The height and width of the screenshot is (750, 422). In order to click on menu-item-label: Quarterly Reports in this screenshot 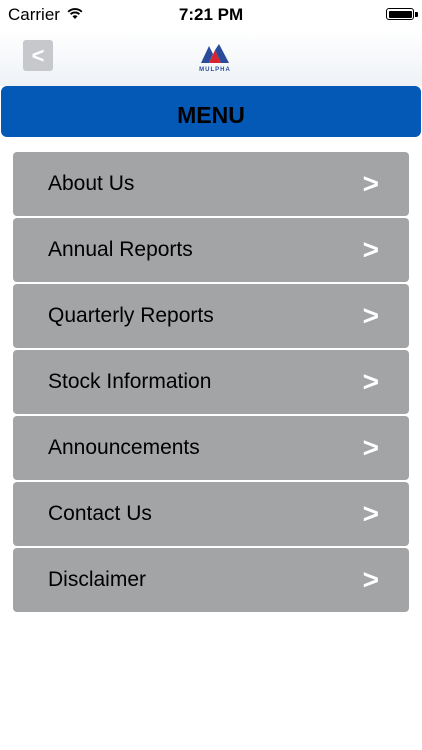, I will do `click(131, 315)`.